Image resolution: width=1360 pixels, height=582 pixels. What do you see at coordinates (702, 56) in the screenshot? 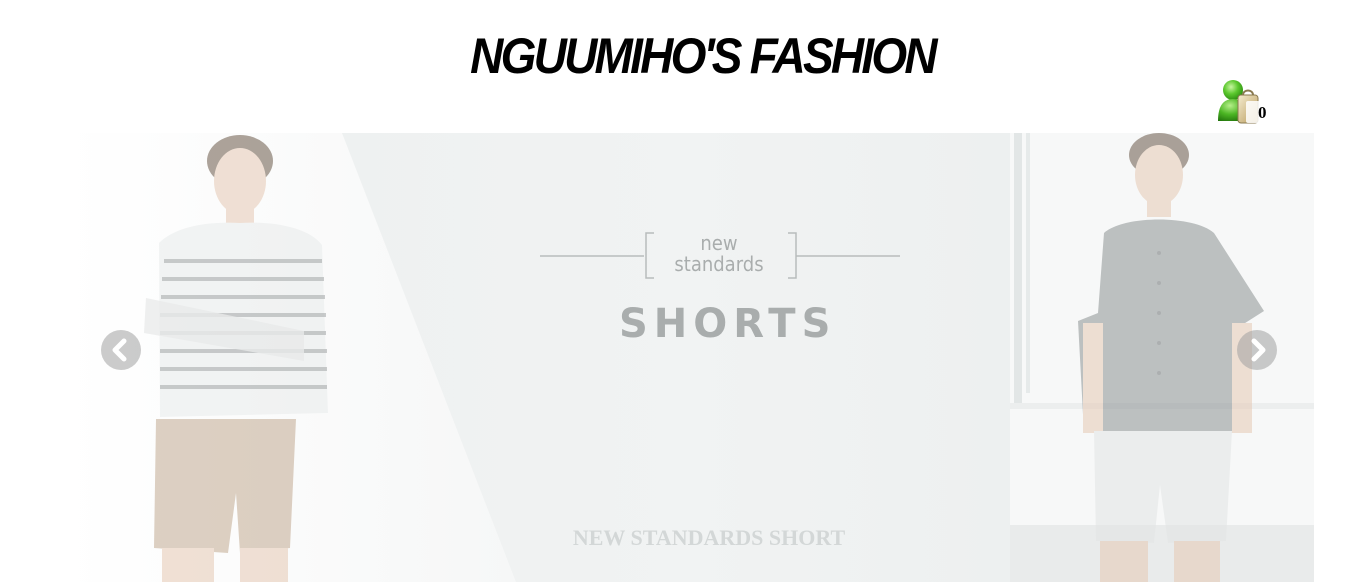
I see `brand-title: NGUUMIHO'S FASHION` at bounding box center [702, 56].